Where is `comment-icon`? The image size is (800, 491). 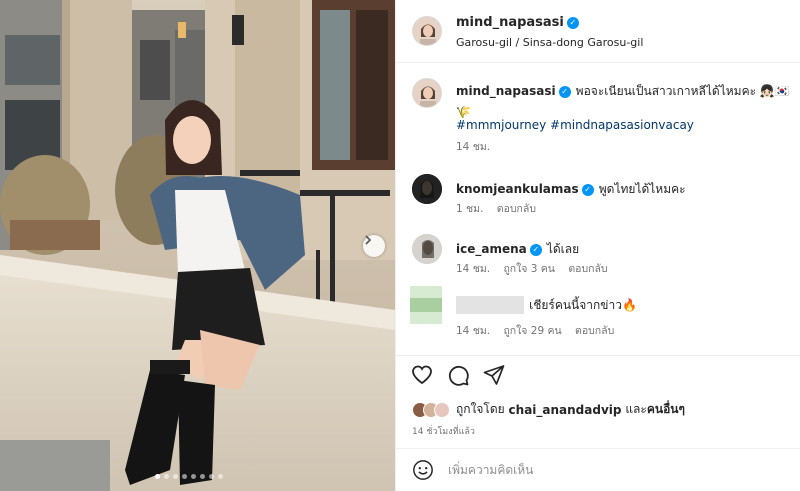
comment-icon is located at coordinates (458, 375).